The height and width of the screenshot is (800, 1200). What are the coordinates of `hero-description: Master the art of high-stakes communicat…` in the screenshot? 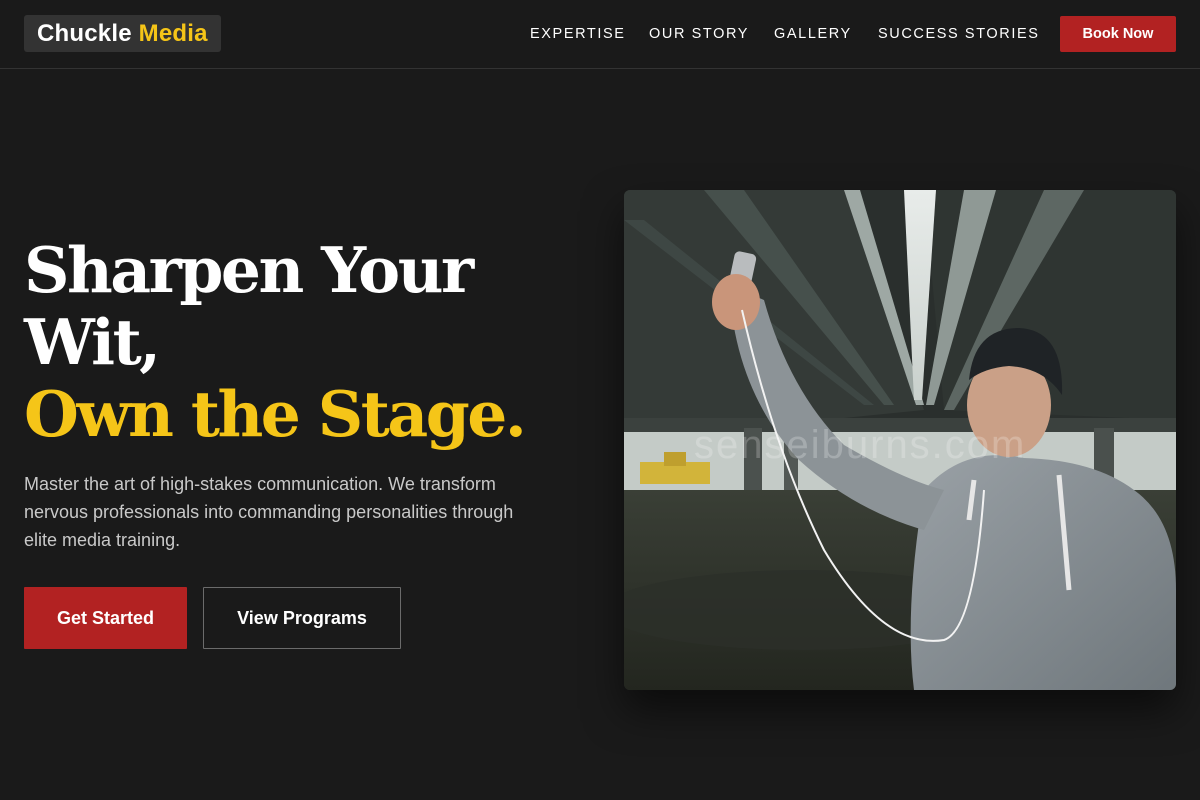 It's located at (269, 512).